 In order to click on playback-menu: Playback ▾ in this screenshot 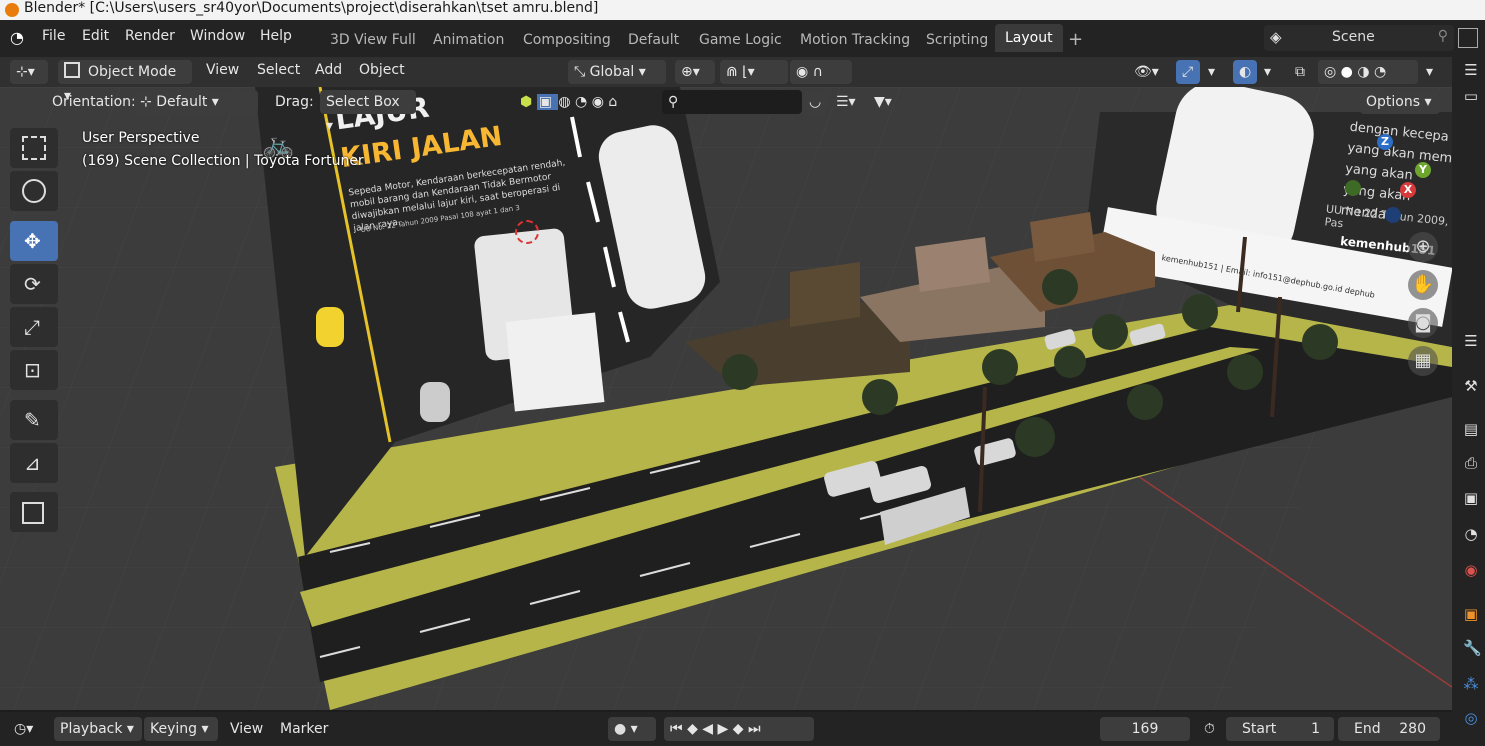, I will do `click(98, 729)`.